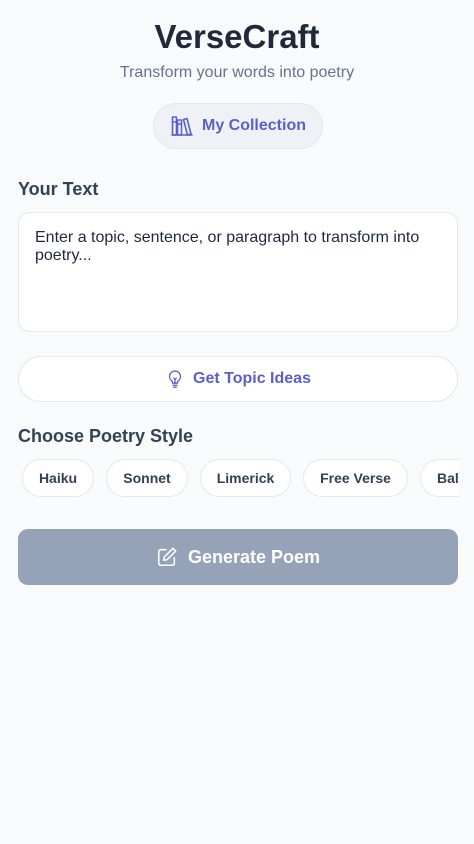  I want to click on generate-poem-label: Generate Poem, so click(254, 556).